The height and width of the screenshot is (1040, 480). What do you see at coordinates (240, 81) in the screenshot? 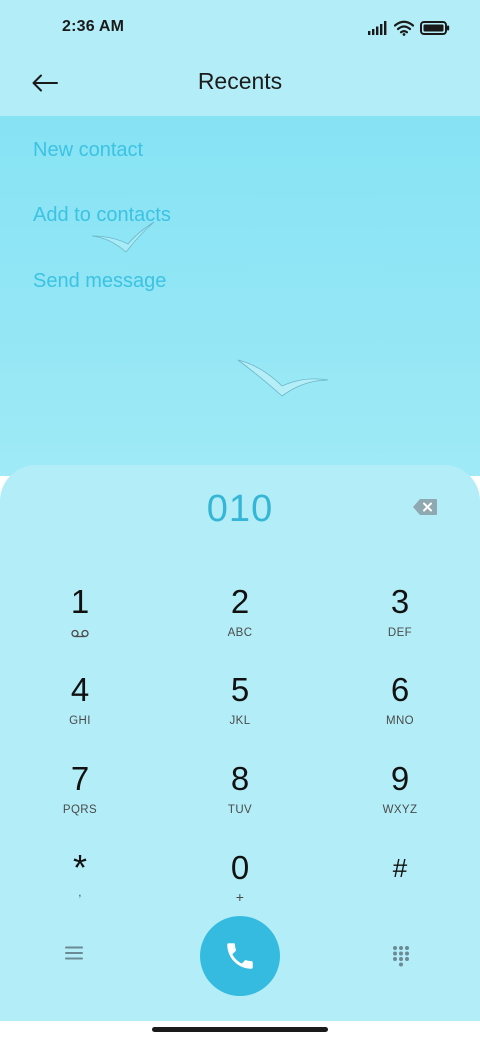
I see `page-title: Recents` at bounding box center [240, 81].